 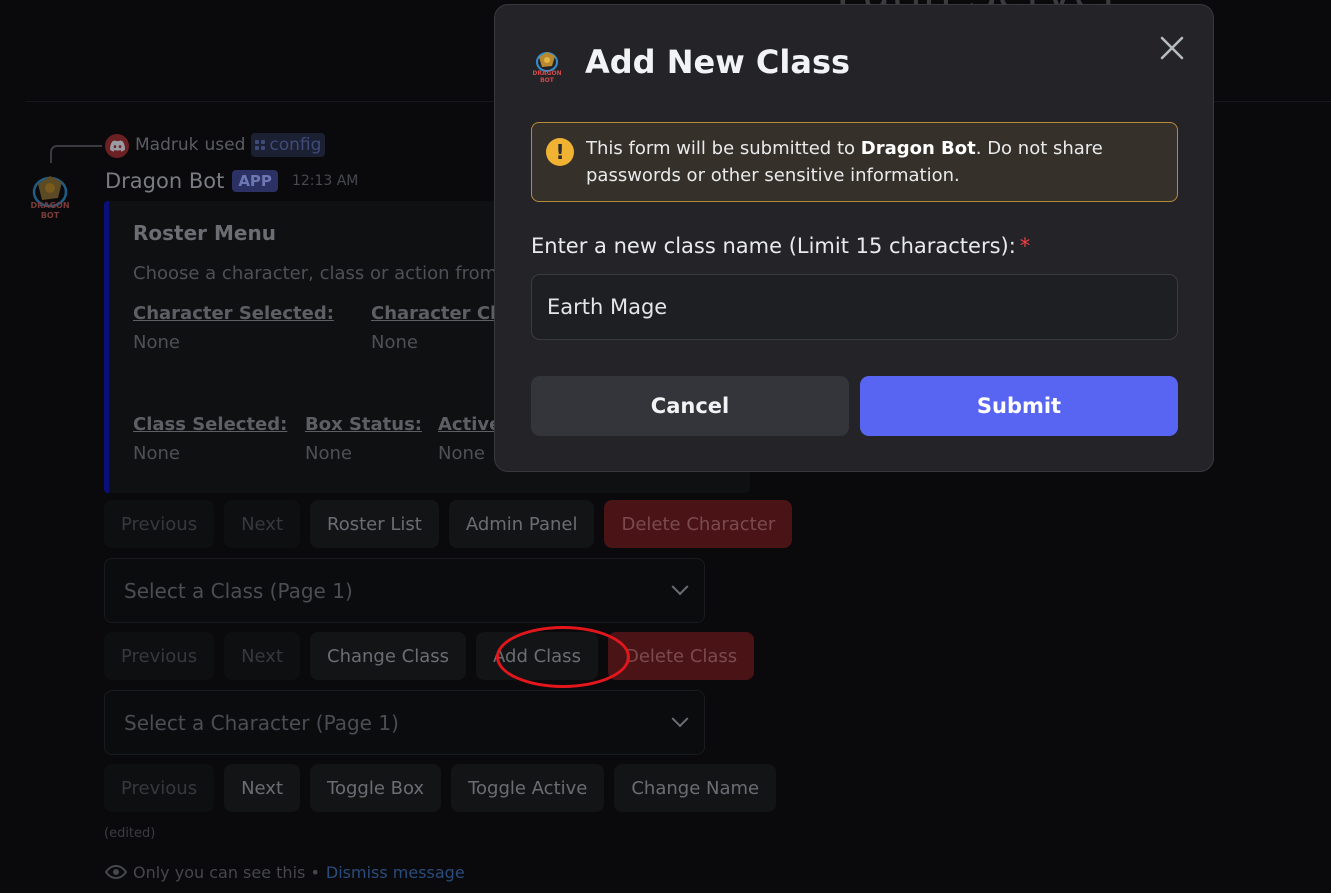 What do you see at coordinates (233, 313) in the screenshot?
I see `field-name: Character Selected:` at bounding box center [233, 313].